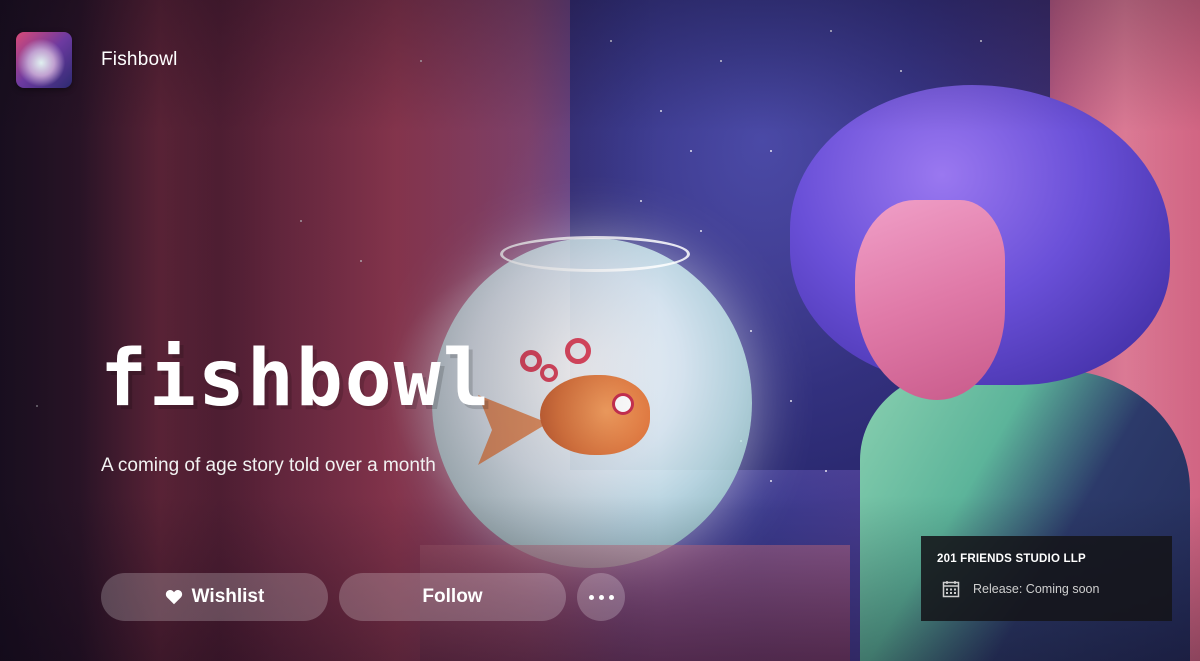  Describe the element at coordinates (228, 596) in the screenshot. I see `wishlist-label: Wishlist` at that location.